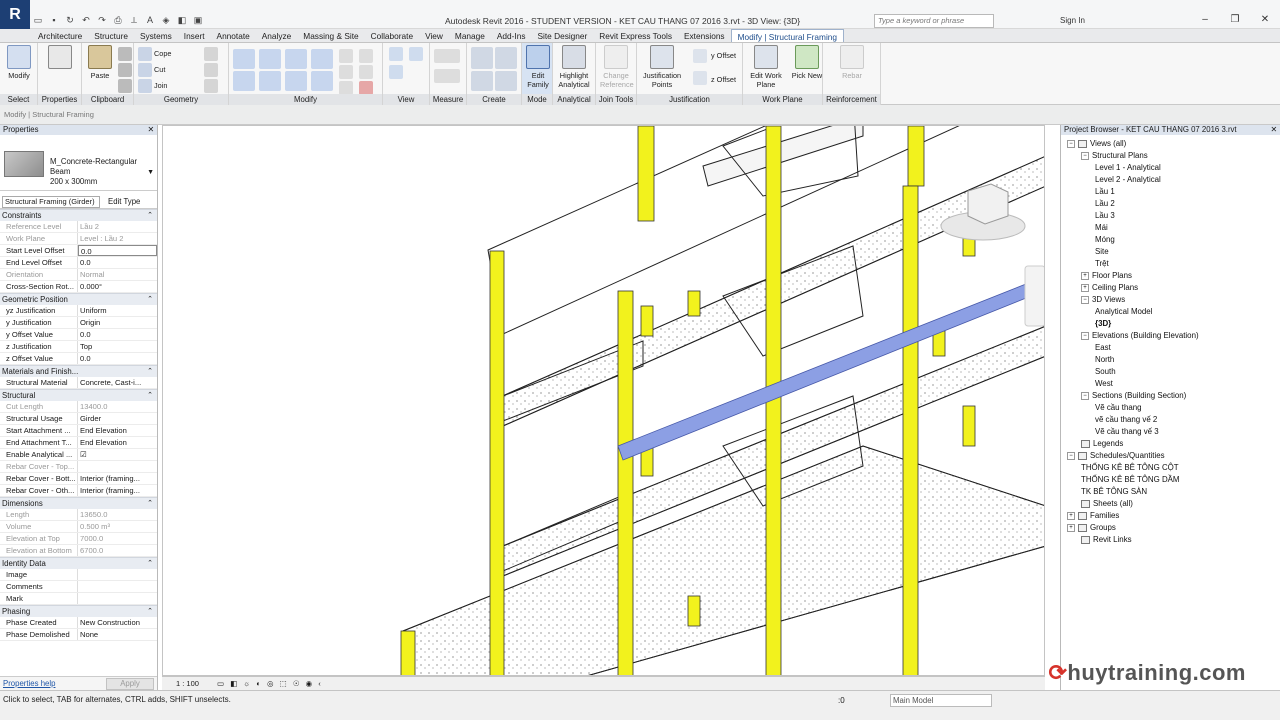 This screenshot has width=1280, height=720. I want to click on property-value: ☑, so click(117, 454).